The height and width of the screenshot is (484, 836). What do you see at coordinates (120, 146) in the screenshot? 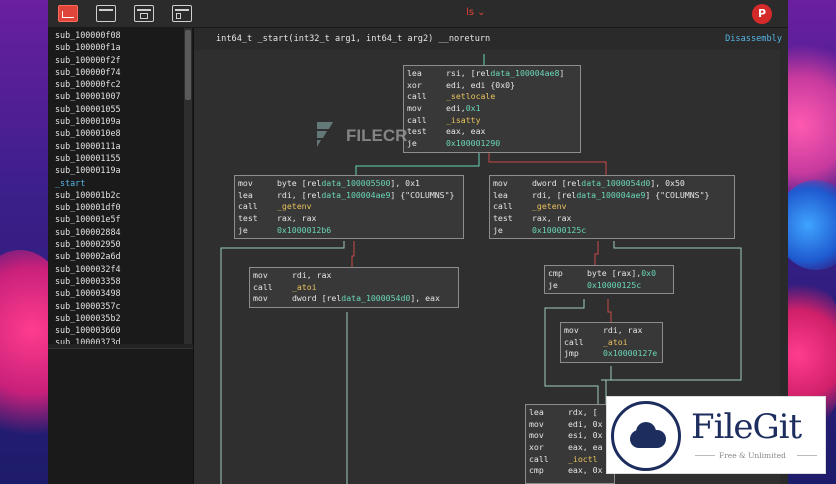
I see `function-list-item: sub_10000111a` at bounding box center [120, 146].